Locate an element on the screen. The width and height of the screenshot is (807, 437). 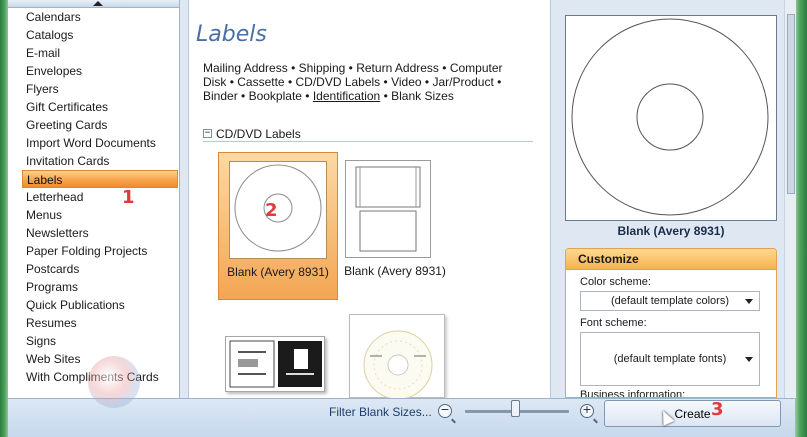
category-item: Newsletters is located at coordinates (100, 233).